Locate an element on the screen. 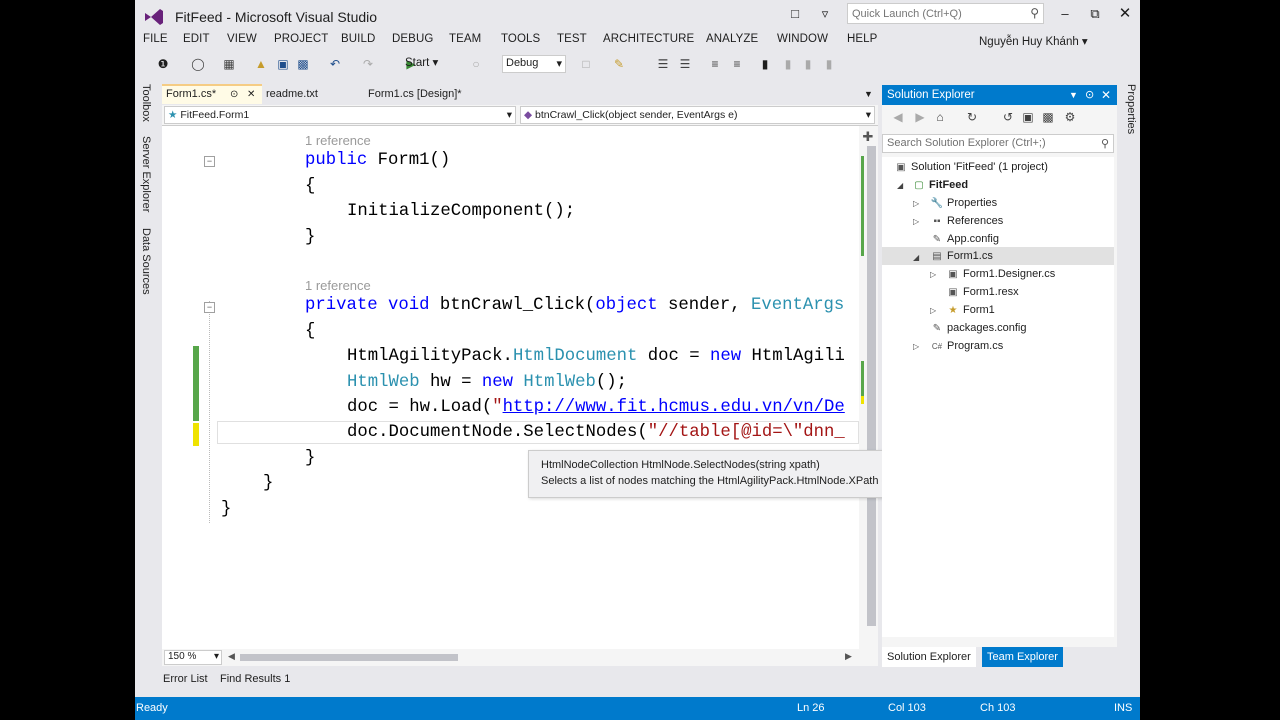 This screenshot has height=720, width=1280. menu-project: PROJECT is located at coordinates (301, 39).